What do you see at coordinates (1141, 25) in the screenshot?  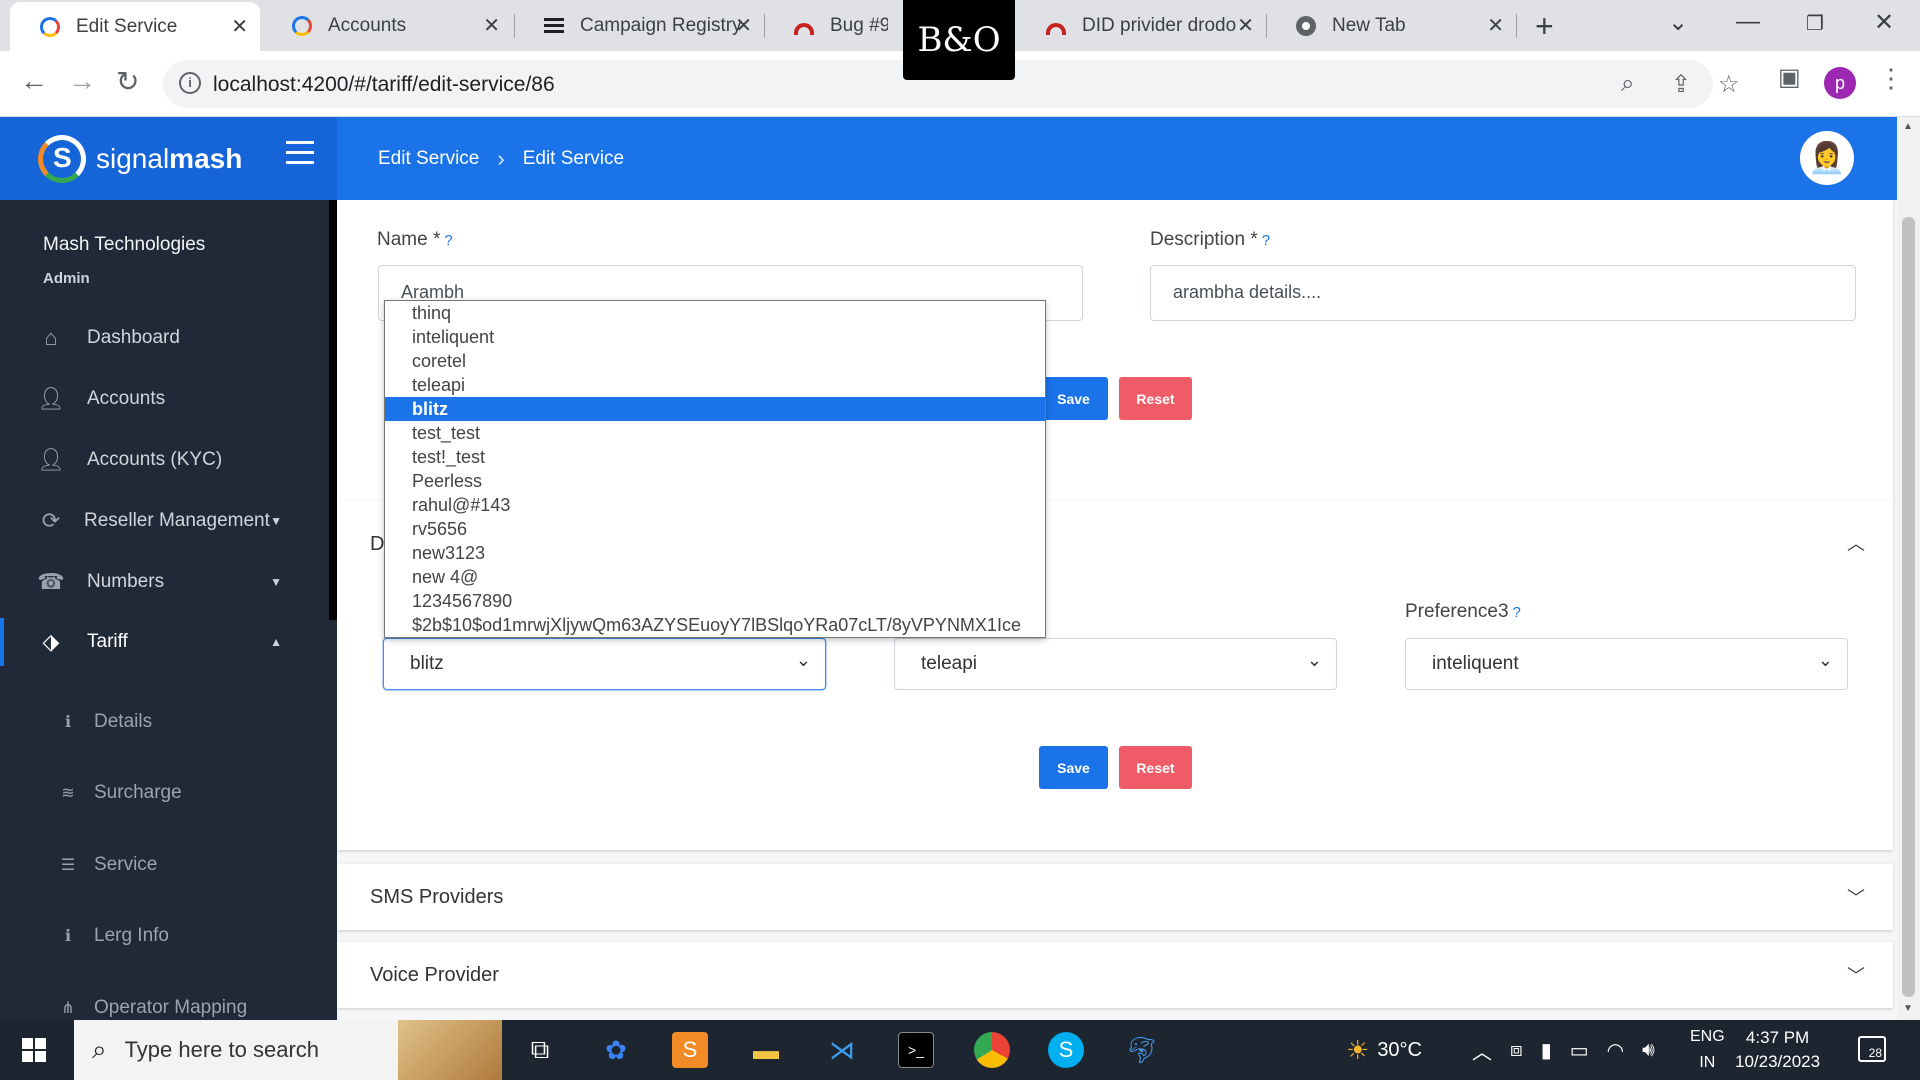 I see `tab-did-provider: DID privider drodo ✕` at bounding box center [1141, 25].